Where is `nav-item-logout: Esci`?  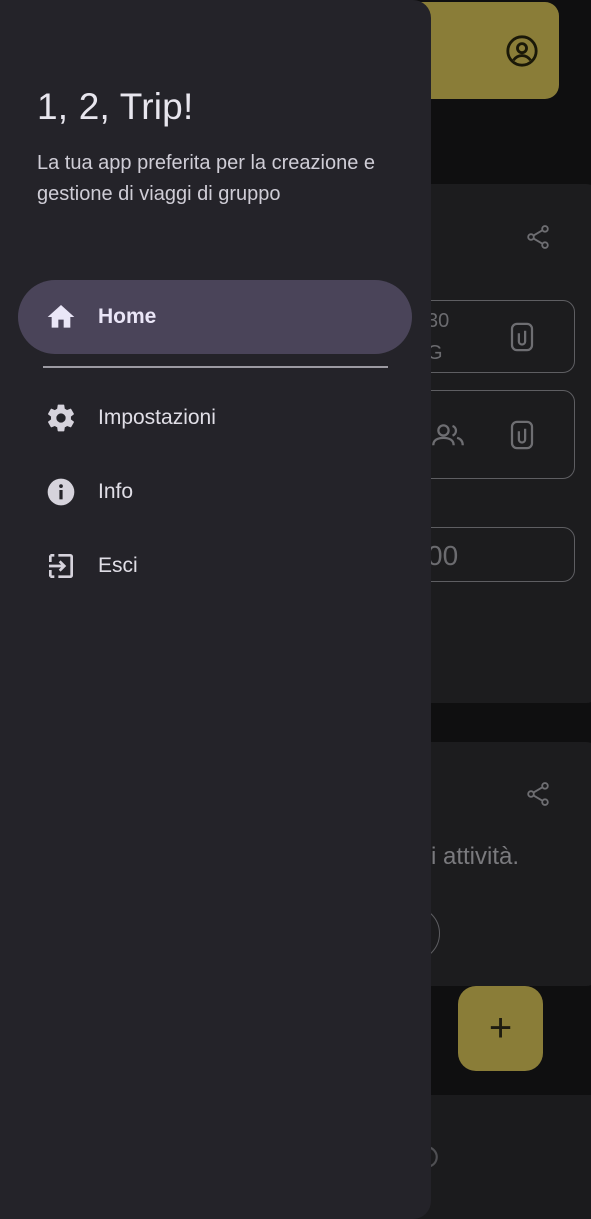
nav-item-logout: Esci is located at coordinates (215, 566).